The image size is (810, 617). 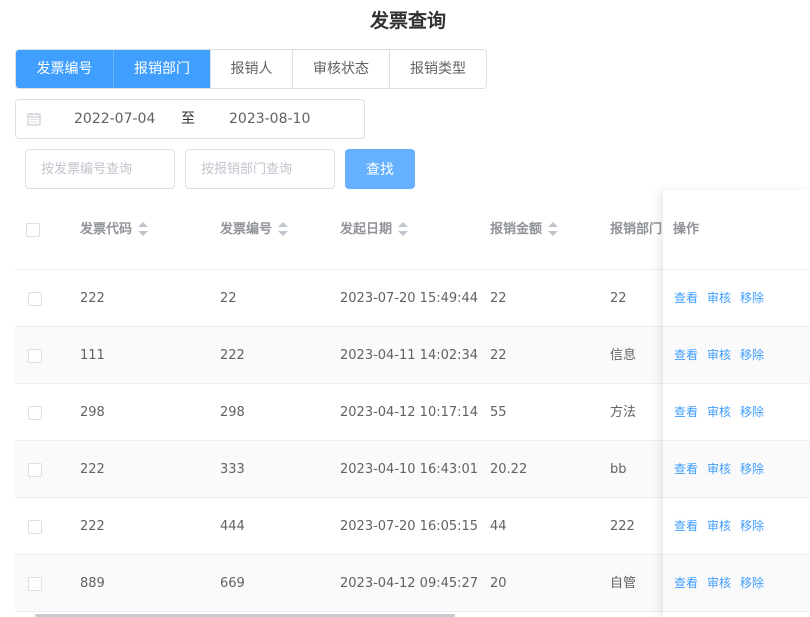 What do you see at coordinates (498, 412) in the screenshot?
I see `cell-amount: 55` at bounding box center [498, 412].